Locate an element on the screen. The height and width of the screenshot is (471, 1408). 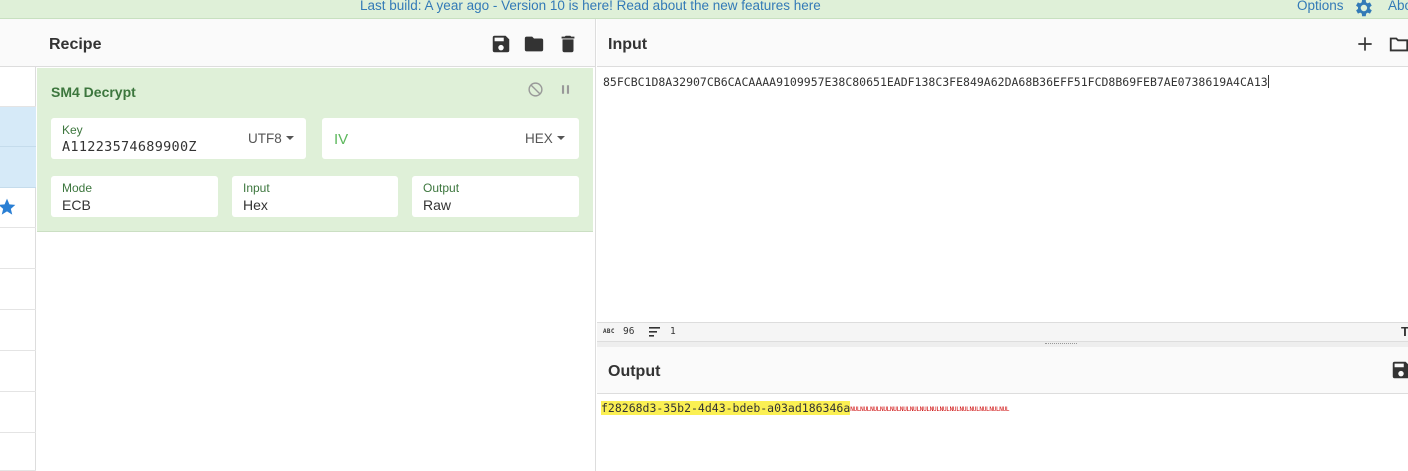
input-lines: 1 is located at coordinates (673, 331).